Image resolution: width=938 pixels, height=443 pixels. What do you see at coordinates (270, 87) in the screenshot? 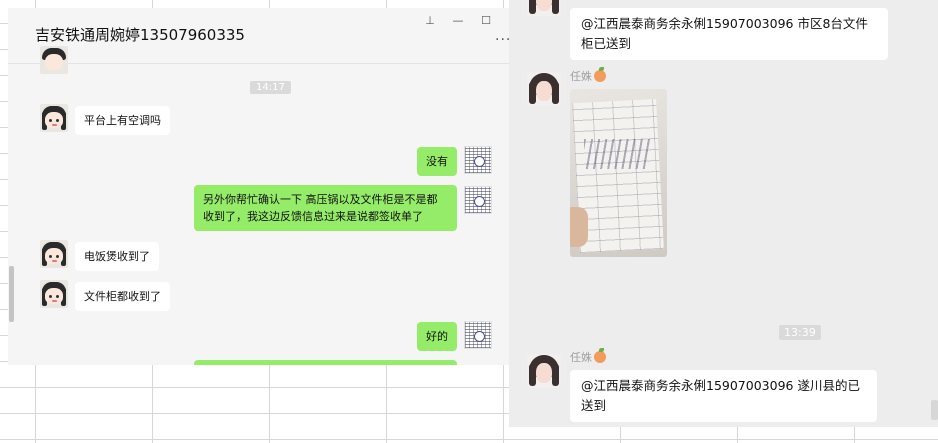
I see `time-stamp: 14:17` at bounding box center [270, 87].